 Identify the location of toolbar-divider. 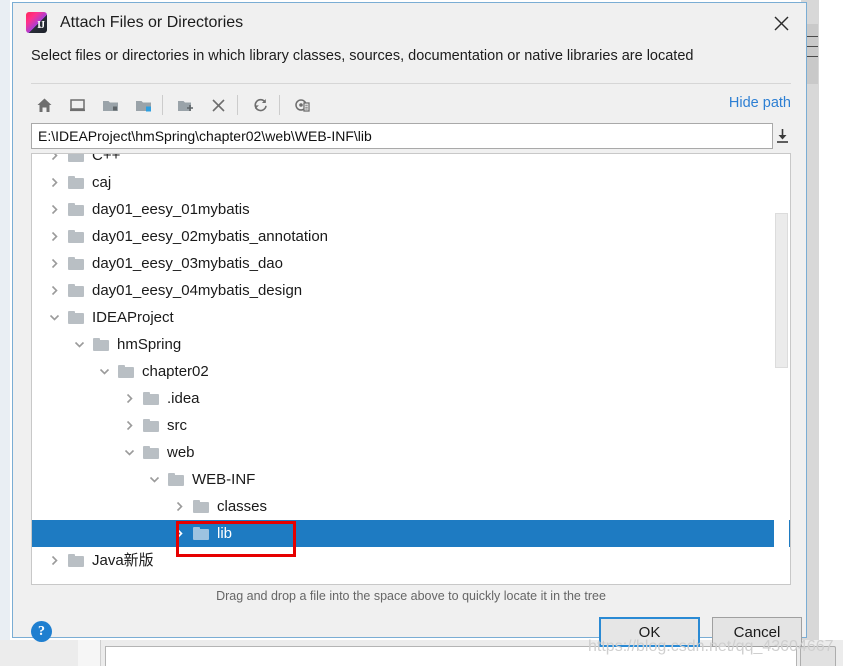
(411, 83).